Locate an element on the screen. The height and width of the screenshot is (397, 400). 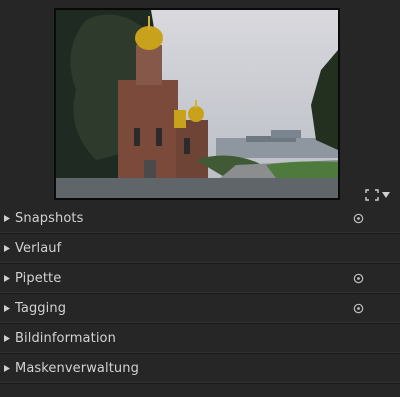
module-history: Verlauf is located at coordinates (200, 249).